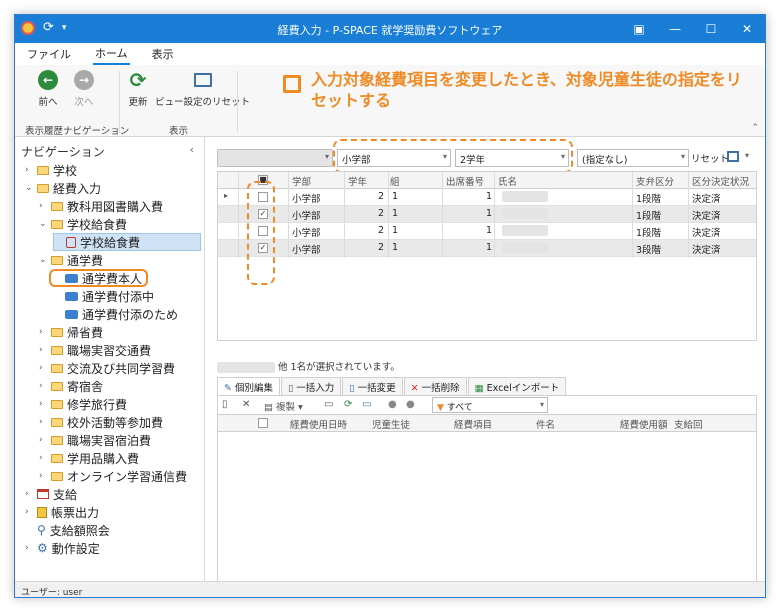 Image resolution: width=780 pixels, height=612 pixels. Describe the element at coordinates (311, 386) in the screenshot. I see `tab-bulk-input: ▯ 一括入力` at that location.